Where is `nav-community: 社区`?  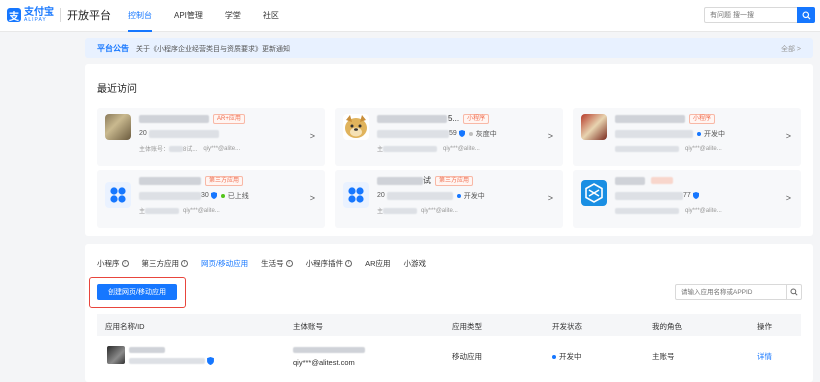 nav-community: 社区 is located at coordinates (277, 16).